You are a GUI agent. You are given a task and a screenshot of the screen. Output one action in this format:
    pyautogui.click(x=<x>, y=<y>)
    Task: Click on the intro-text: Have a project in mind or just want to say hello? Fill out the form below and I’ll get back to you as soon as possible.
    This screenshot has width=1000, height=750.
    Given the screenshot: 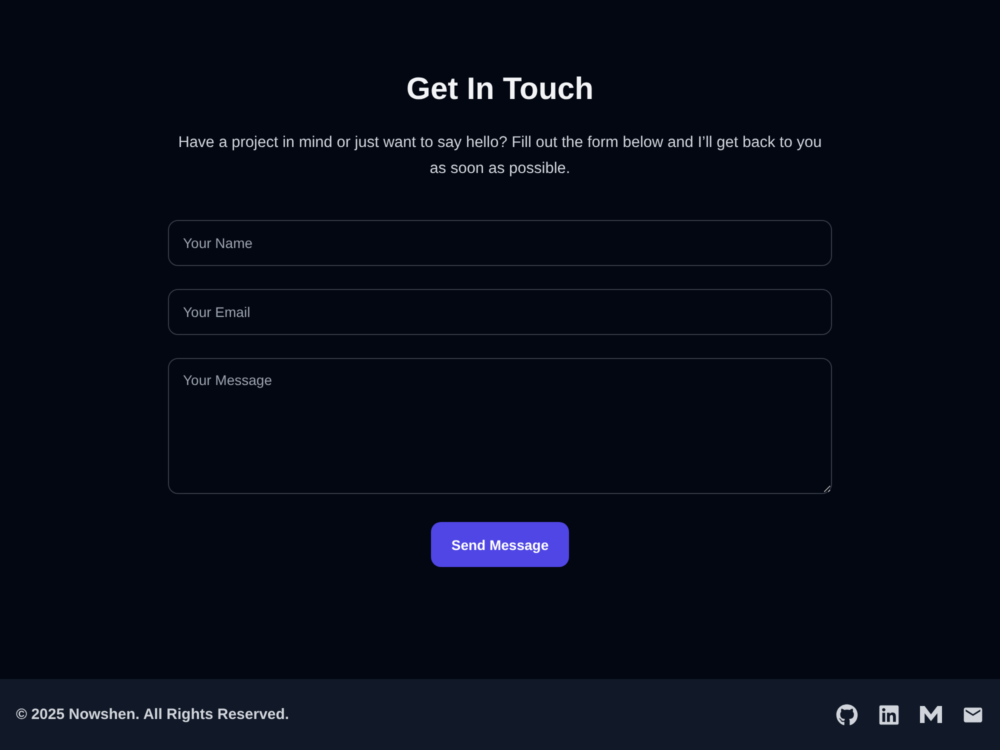 What is the action you would take?
    pyautogui.click(x=500, y=156)
    